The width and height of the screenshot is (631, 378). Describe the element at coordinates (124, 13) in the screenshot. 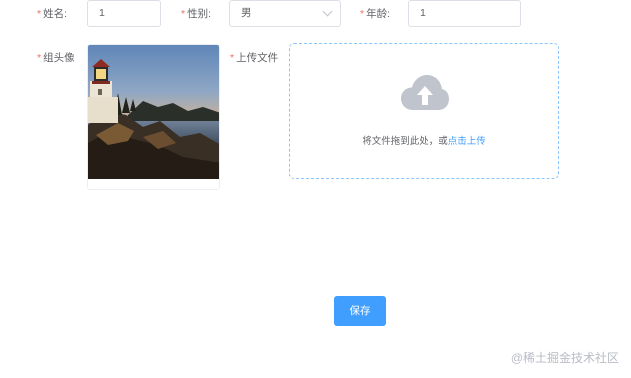

I see `name-input: 1` at that location.